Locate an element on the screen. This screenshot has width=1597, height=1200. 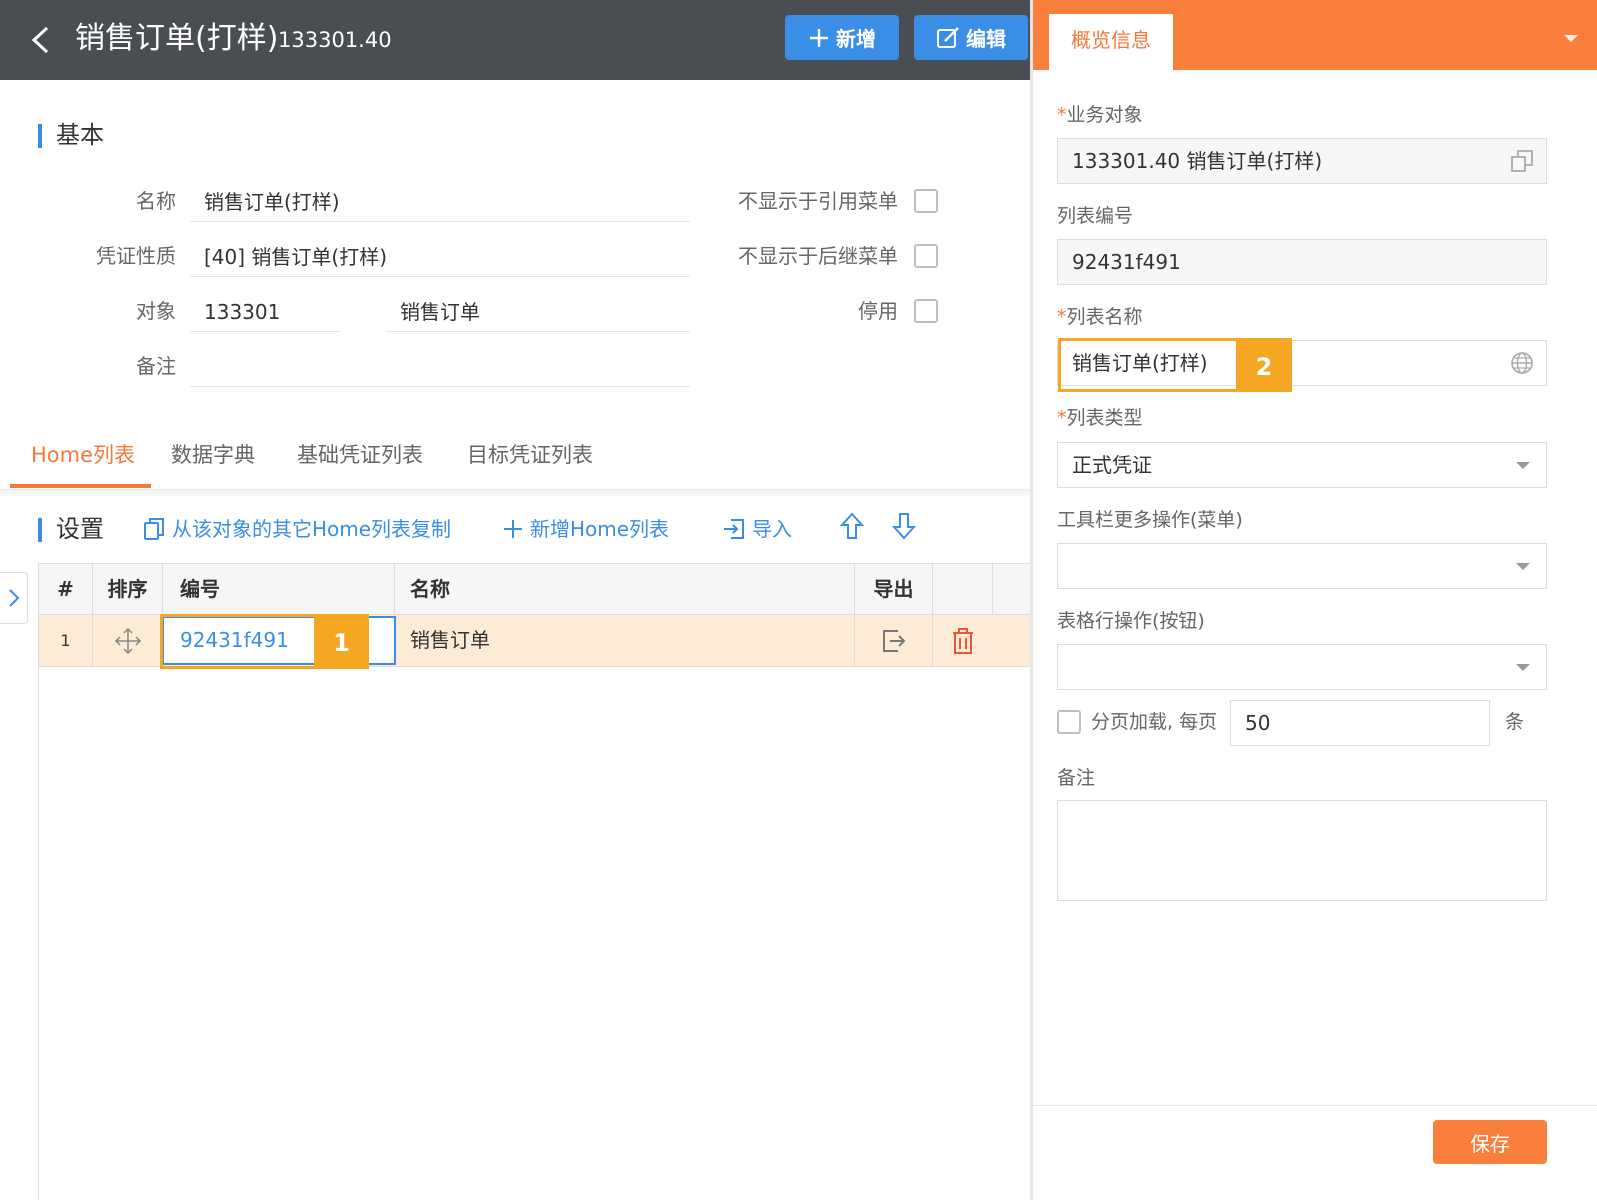
active-tab-indicator is located at coordinates (80, 486).